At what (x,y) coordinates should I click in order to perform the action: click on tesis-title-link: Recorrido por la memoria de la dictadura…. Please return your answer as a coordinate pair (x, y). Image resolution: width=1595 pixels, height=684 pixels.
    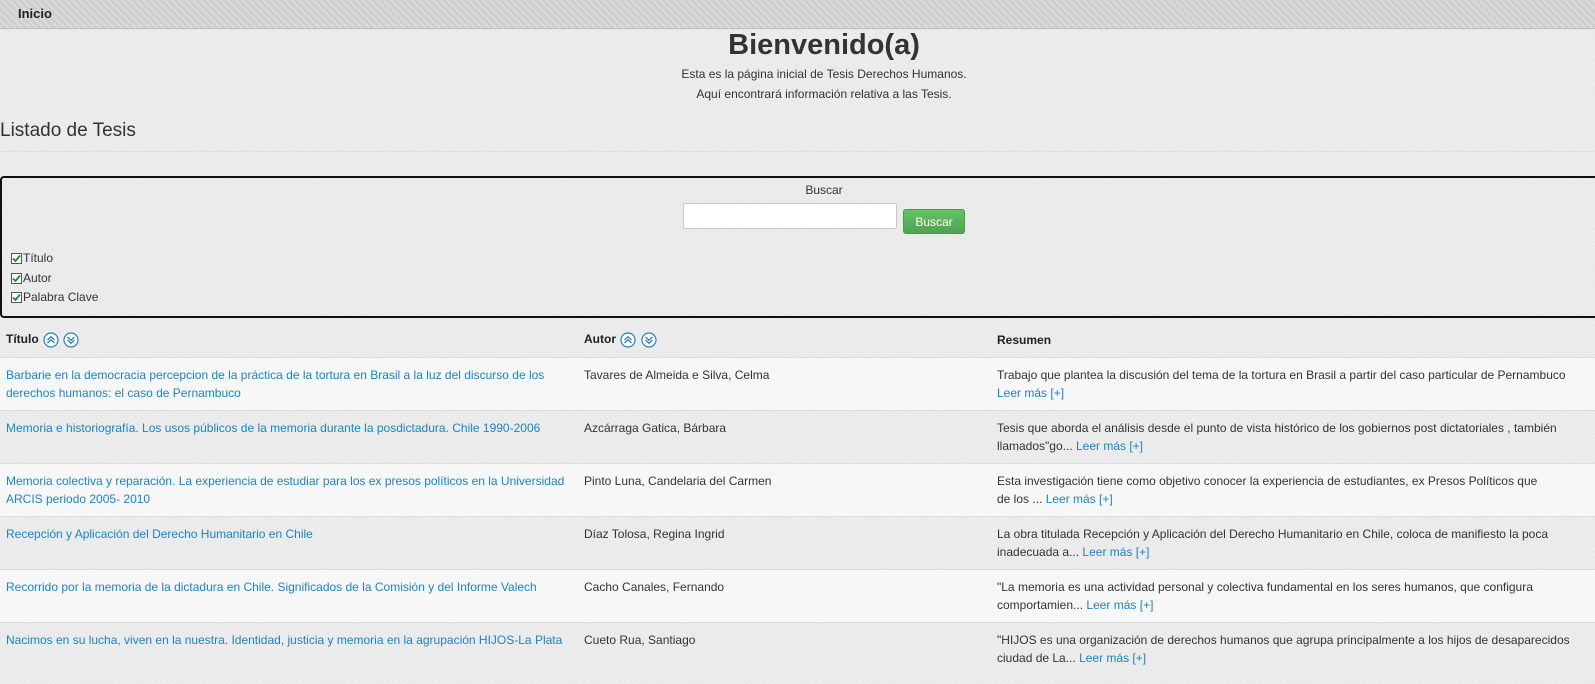
    Looking at the image, I should click on (271, 587).